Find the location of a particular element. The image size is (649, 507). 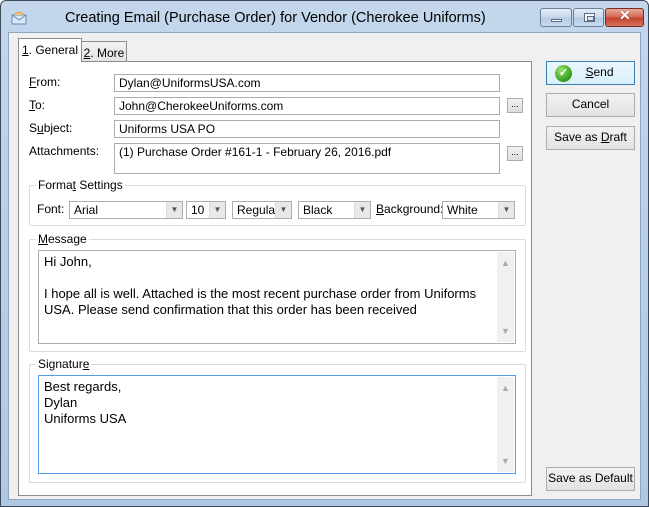

from-field: Dylan@UniformsUSA.com is located at coordinates (307, 83).